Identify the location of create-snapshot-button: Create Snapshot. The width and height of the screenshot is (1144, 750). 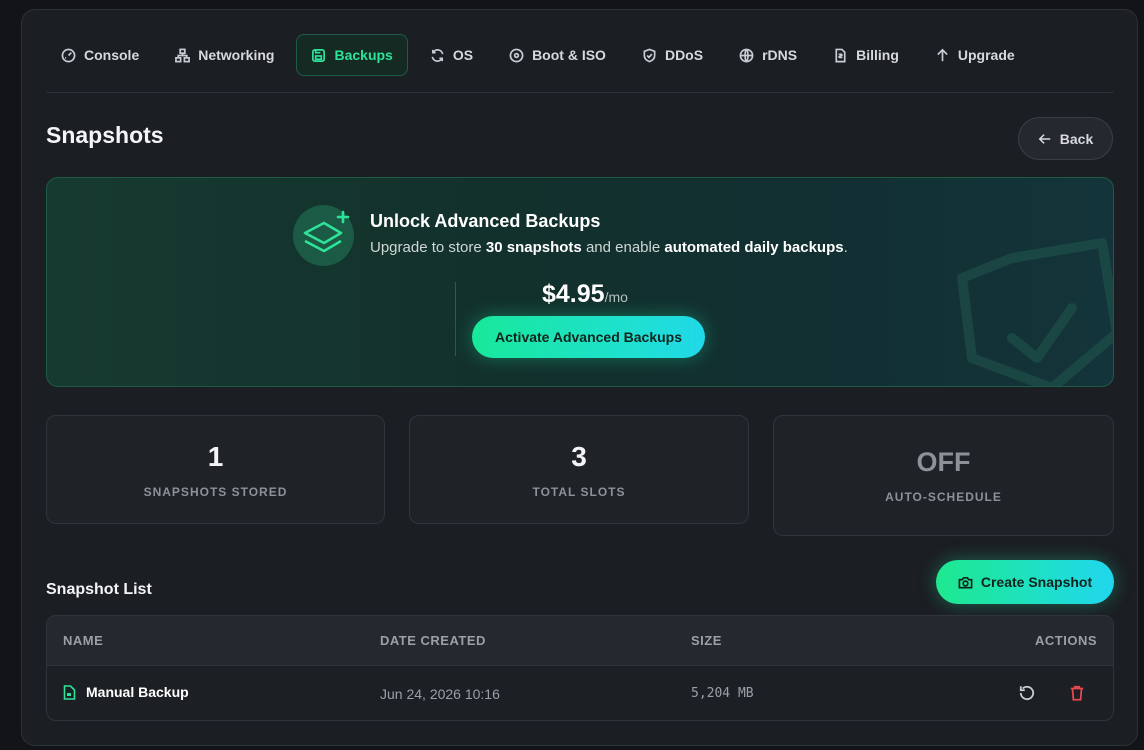
(1025, 582).